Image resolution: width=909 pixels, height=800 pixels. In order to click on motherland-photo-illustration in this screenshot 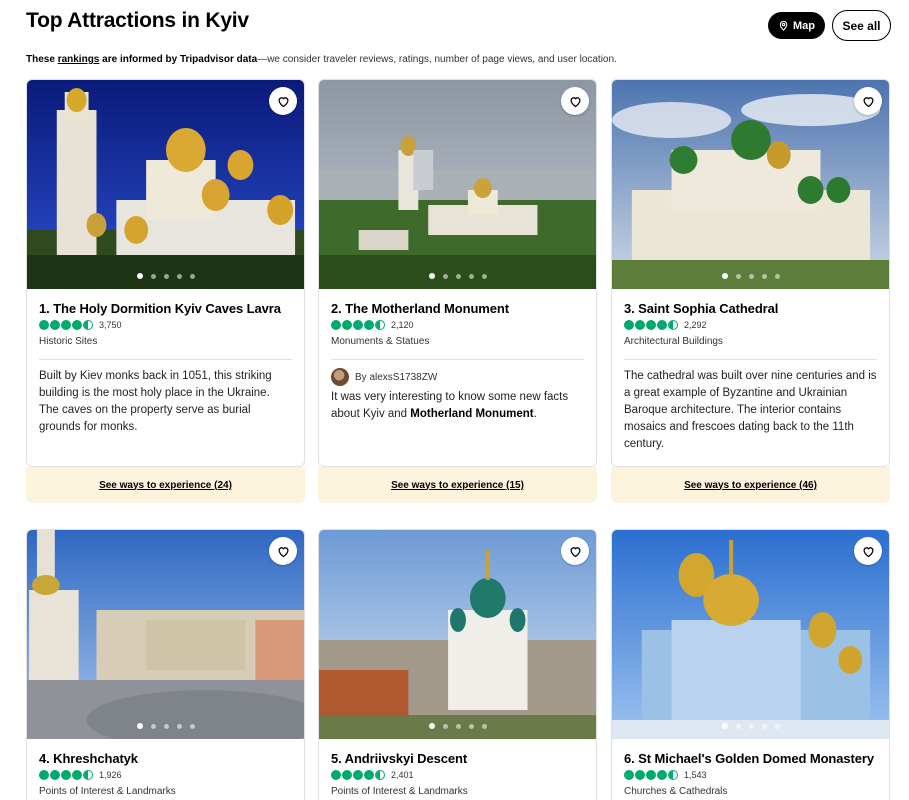, I will do `click(457, 184)`.